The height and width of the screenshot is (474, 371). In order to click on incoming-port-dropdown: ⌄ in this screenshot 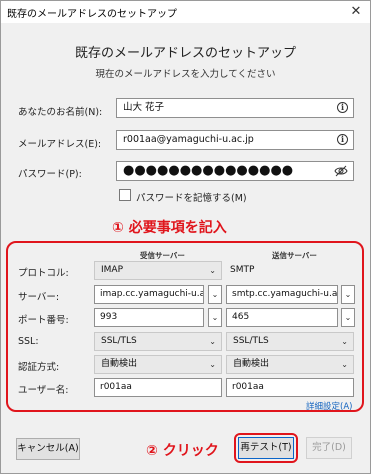, I will do `click(215, 317)`.